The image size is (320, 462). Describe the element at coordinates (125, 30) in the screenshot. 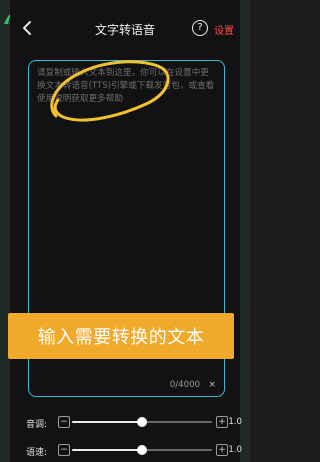

I see `top-bar: 文字转语音 ? 设置` at that location.